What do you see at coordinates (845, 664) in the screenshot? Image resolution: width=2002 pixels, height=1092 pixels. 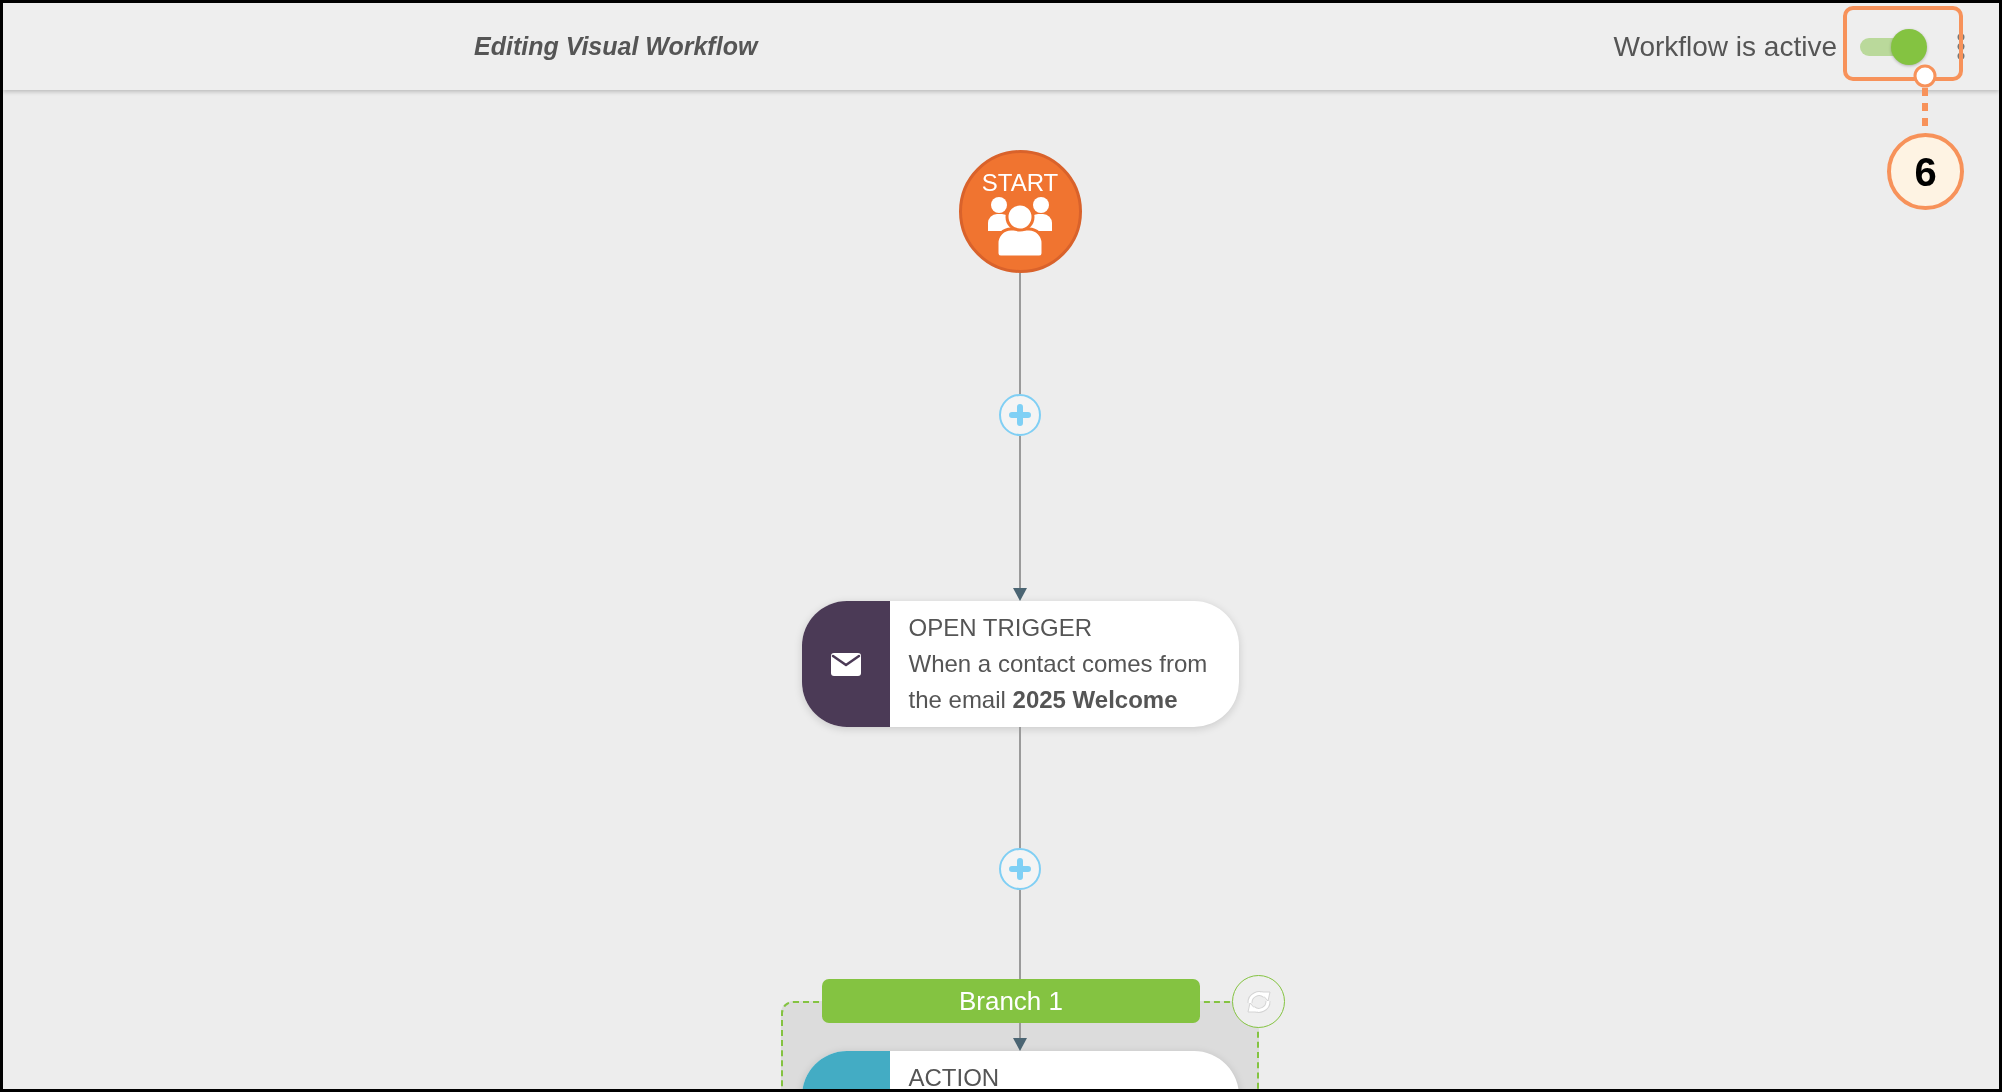 I see `envelope-icon` at bounding box center [845, 664].